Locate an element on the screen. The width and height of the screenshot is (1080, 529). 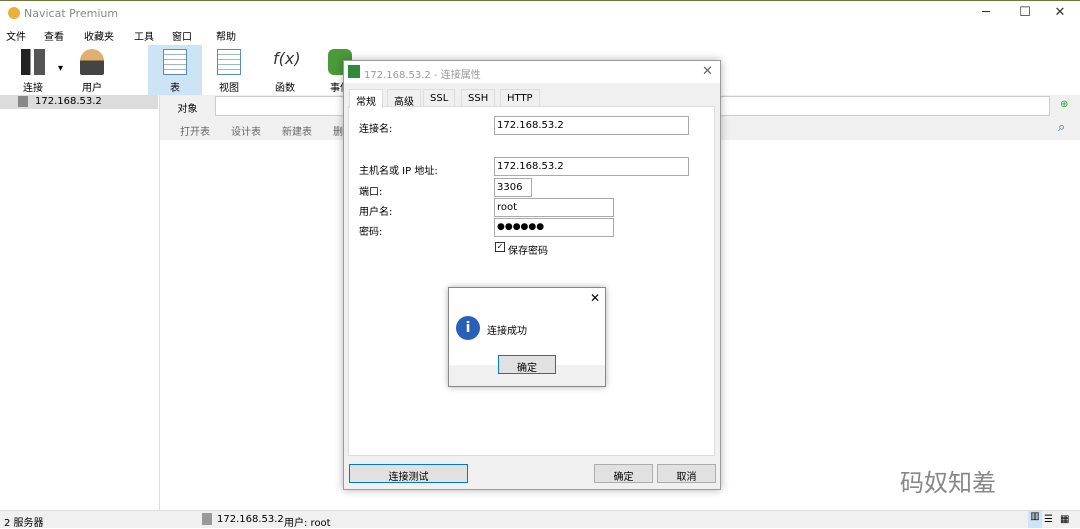
new-table-button: 新建表 is located at coordinates (297, 130).